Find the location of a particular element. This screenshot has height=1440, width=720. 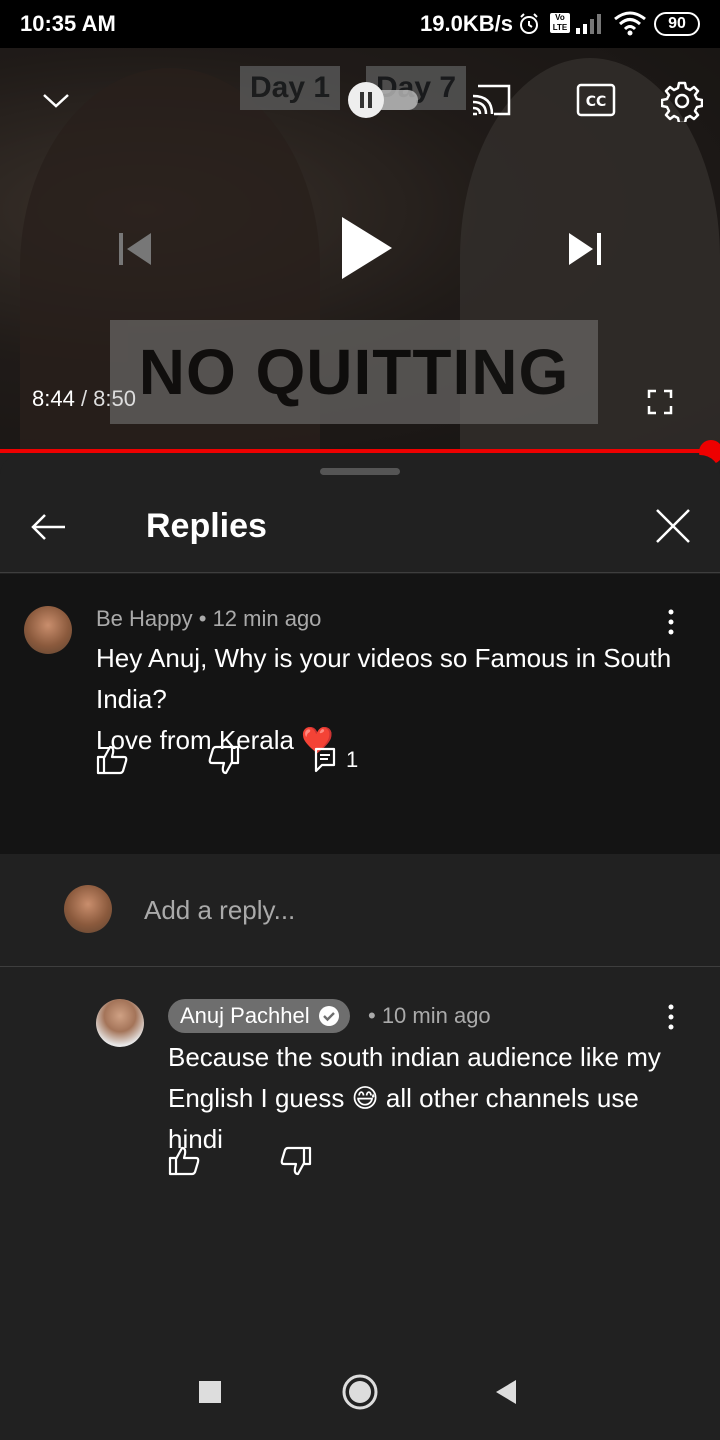

alarm-icon is located at coordinates (529, 23).